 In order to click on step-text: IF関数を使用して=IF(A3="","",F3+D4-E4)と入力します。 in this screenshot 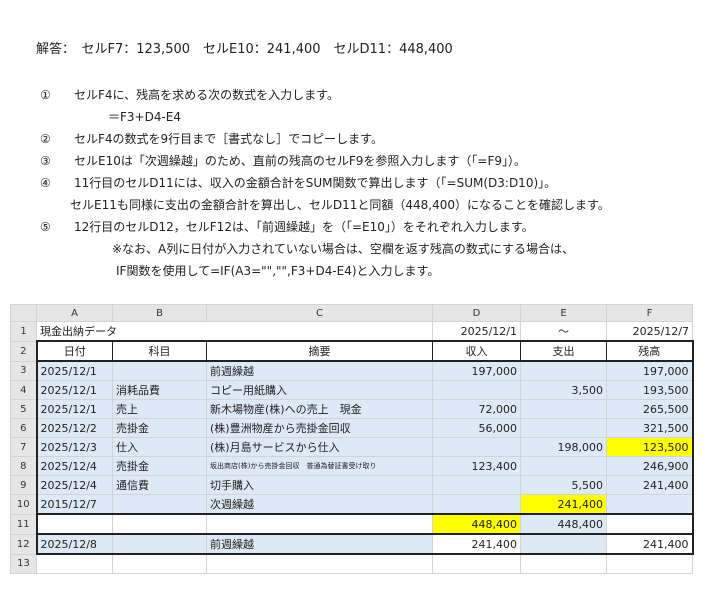, I will do `click(278, 271)`.